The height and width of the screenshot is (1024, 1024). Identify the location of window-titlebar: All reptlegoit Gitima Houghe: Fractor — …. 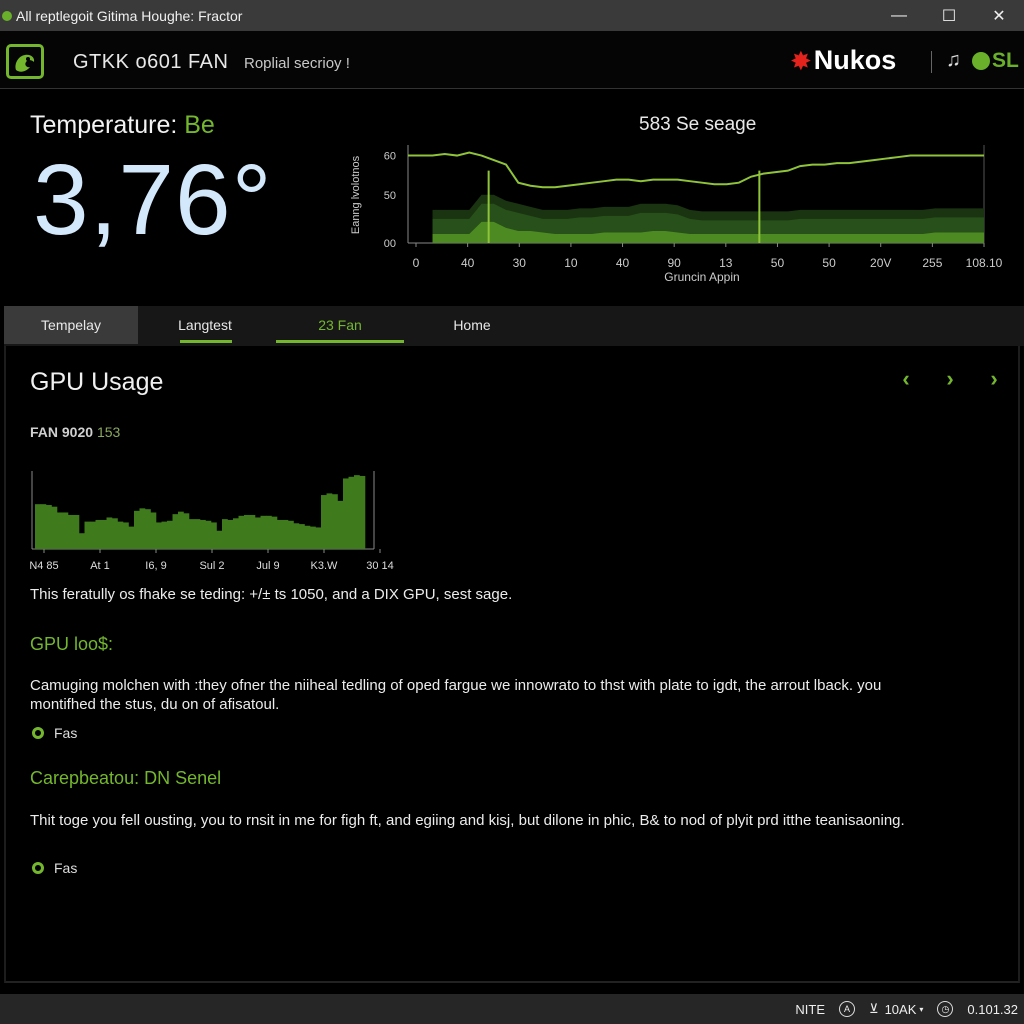
(512, 15).